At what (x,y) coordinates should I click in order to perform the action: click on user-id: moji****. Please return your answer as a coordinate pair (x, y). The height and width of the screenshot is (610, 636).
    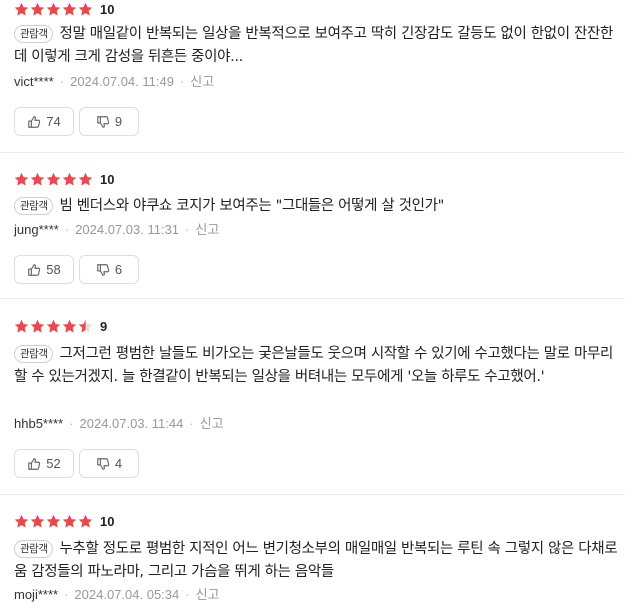
    Looking at the image, I should click on (36, 594).